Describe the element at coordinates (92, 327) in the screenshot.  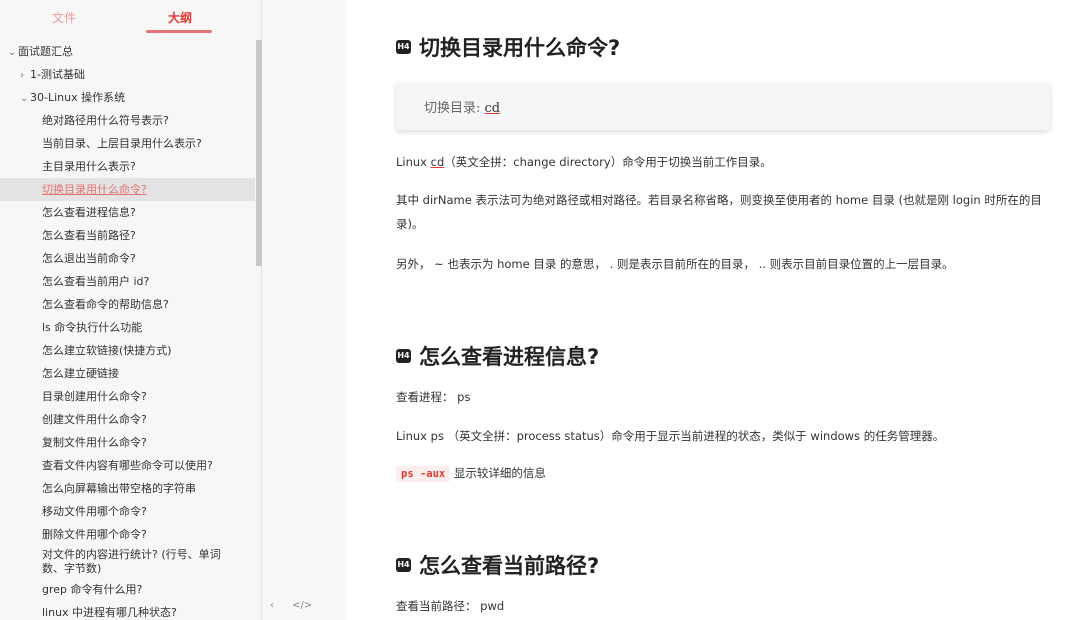
I see `outline-item-label: ls 命令执行什么功能` at that location.